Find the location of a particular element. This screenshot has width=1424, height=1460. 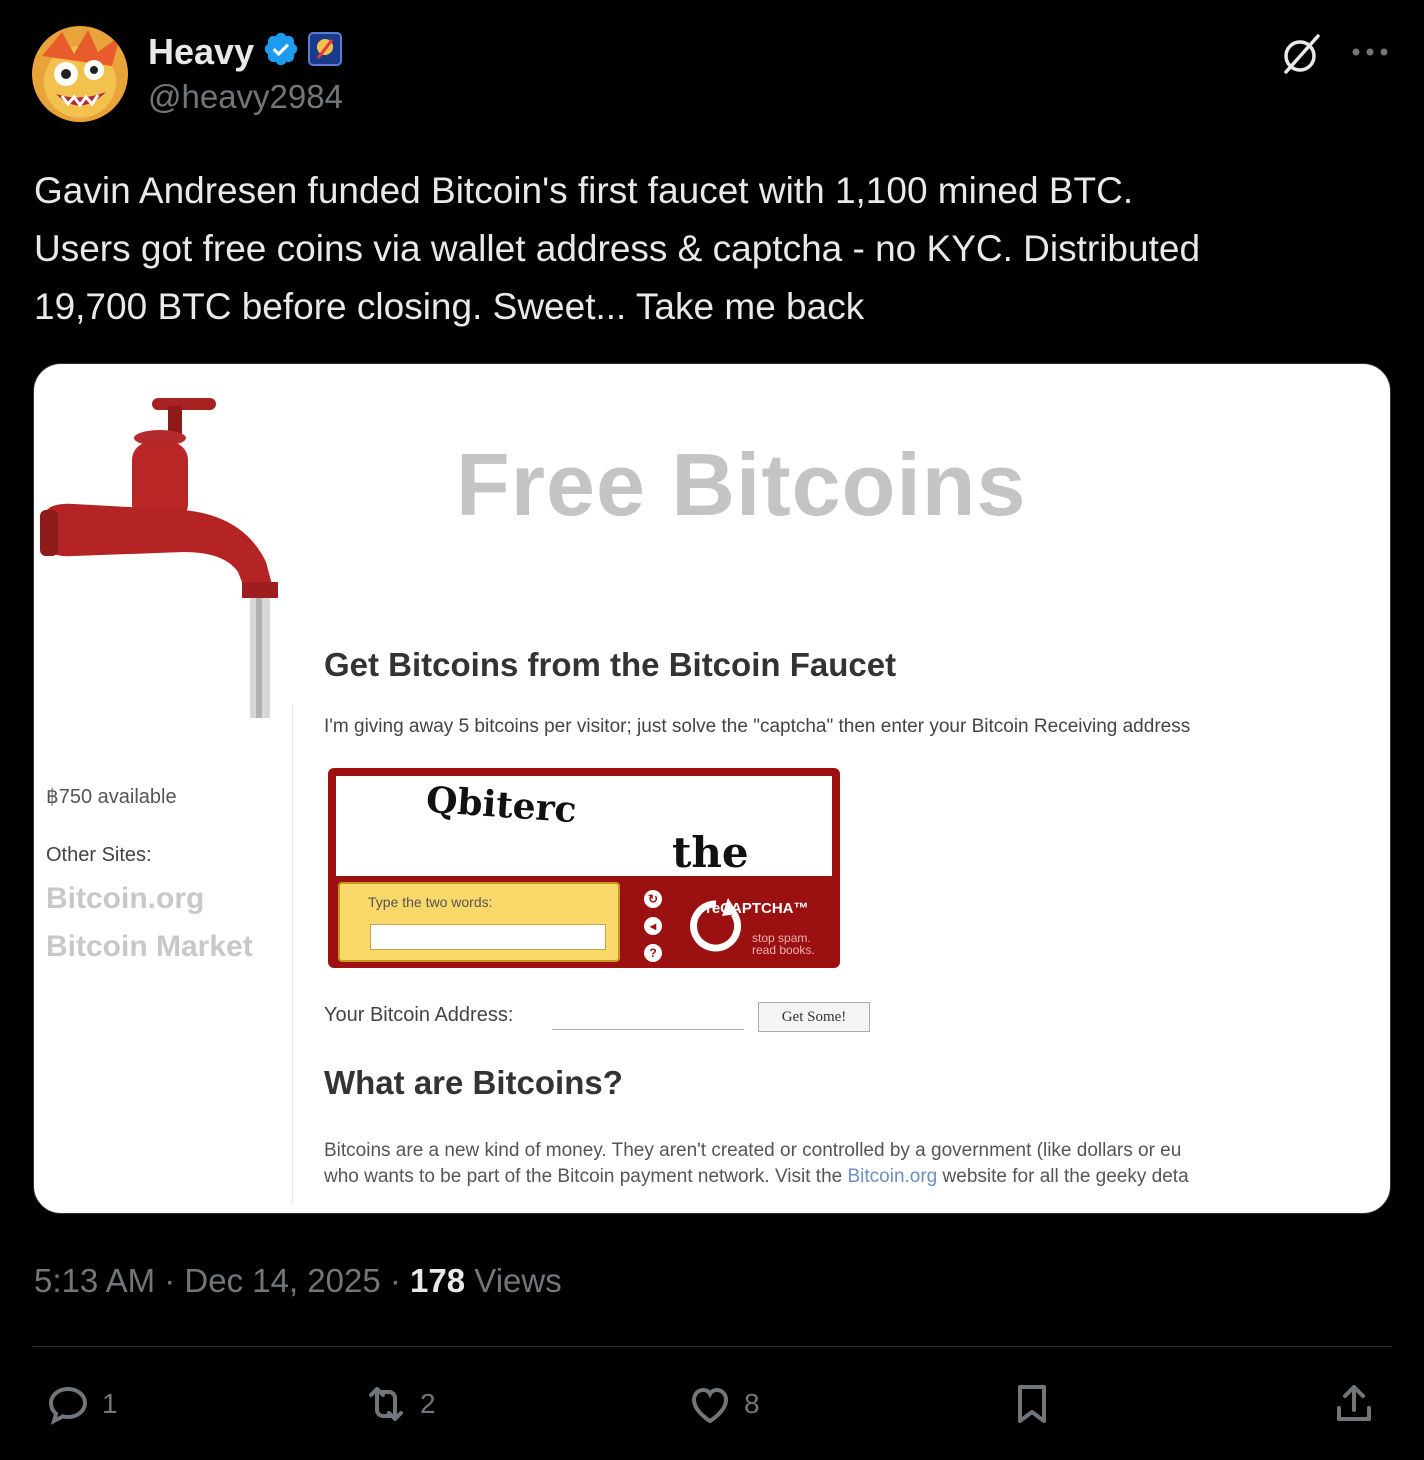

share-icon is located at coordinates (1354, 1403).